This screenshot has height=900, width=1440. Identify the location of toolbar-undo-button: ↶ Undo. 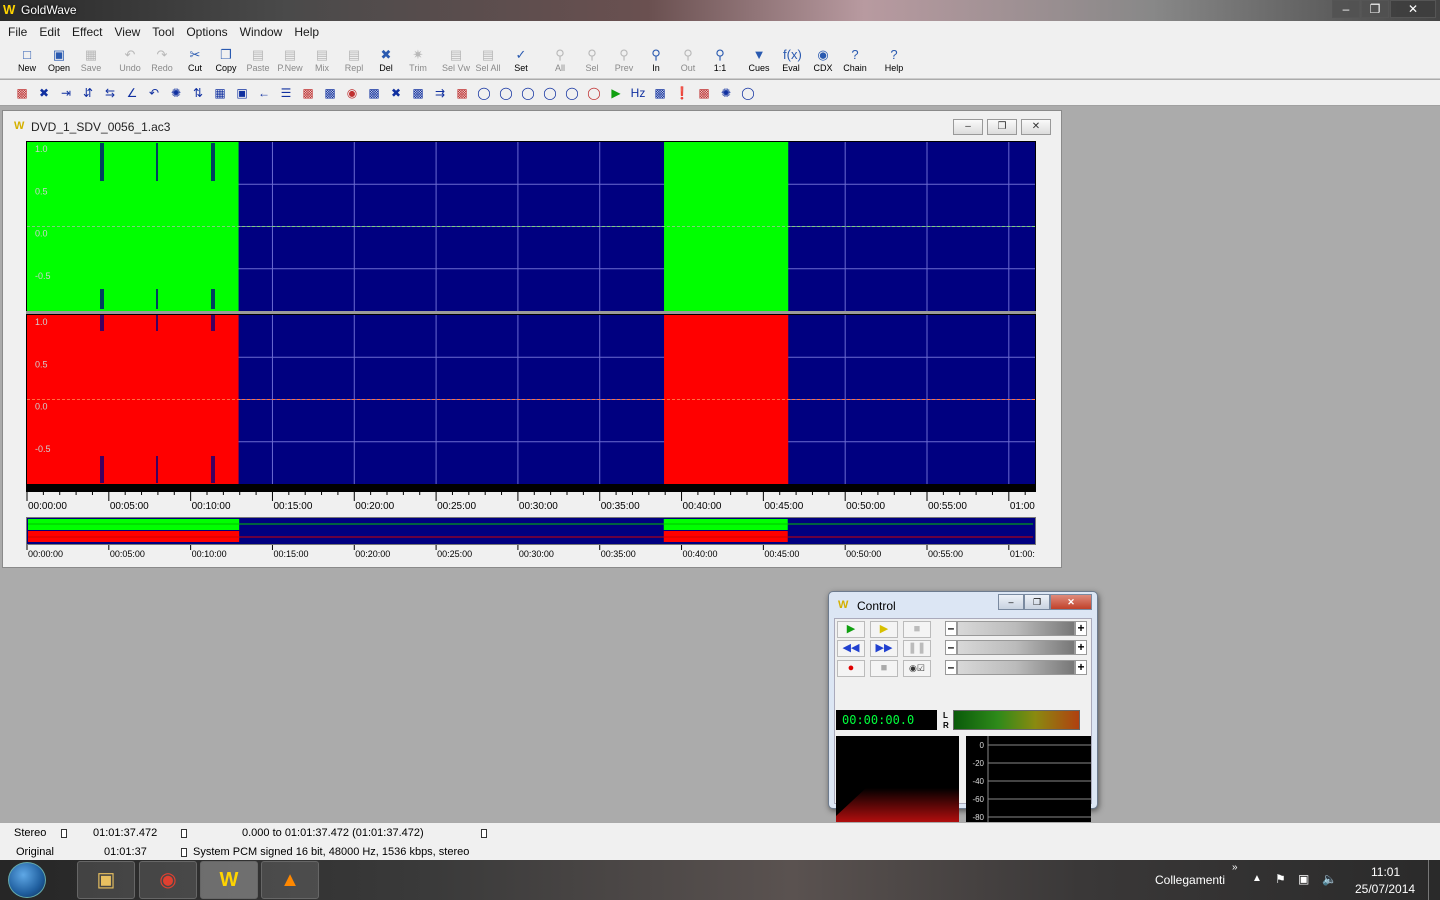
(130, 62).